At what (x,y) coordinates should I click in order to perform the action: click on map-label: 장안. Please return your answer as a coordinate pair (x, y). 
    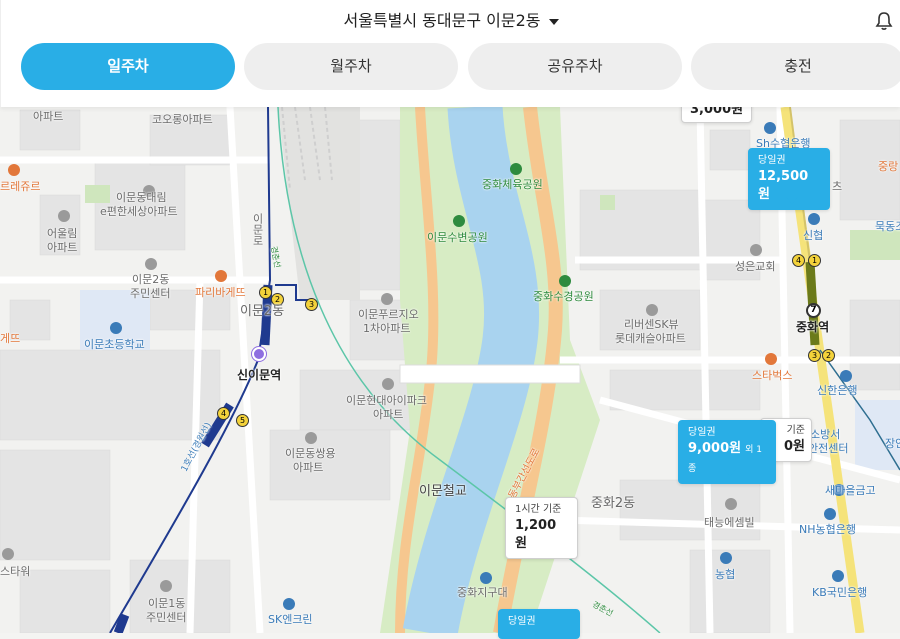
    Looking at the image, I should click on (892, 443).